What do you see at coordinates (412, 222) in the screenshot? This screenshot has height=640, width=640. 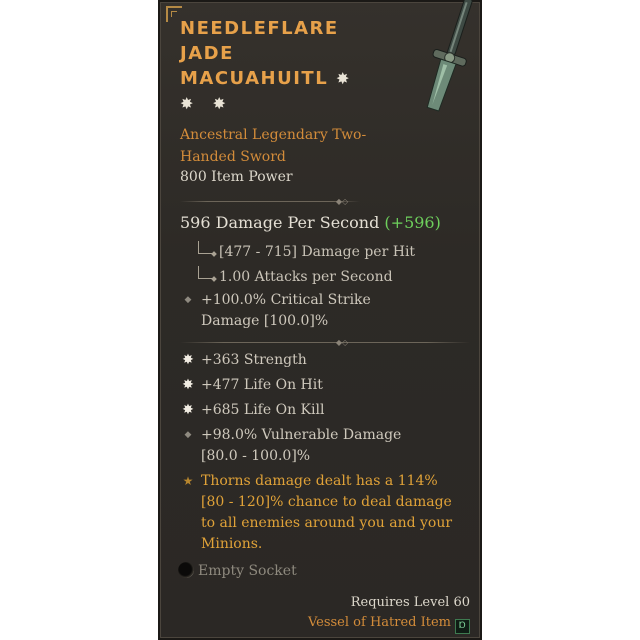 I see `dps-gain: (+596)` at bounding box center [412, 222].